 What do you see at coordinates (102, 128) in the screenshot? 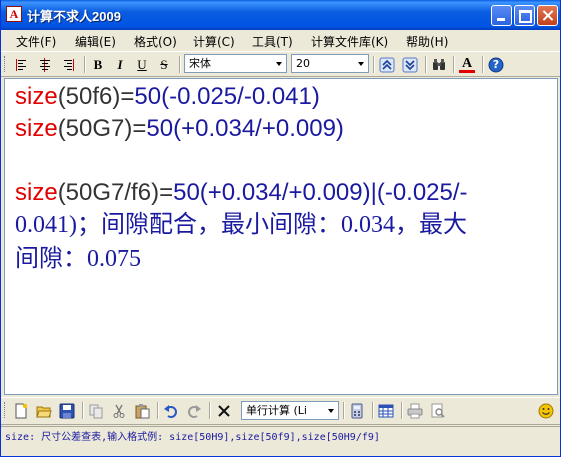
I see `argument: (50G7)=` at bounding box center [102, 128].